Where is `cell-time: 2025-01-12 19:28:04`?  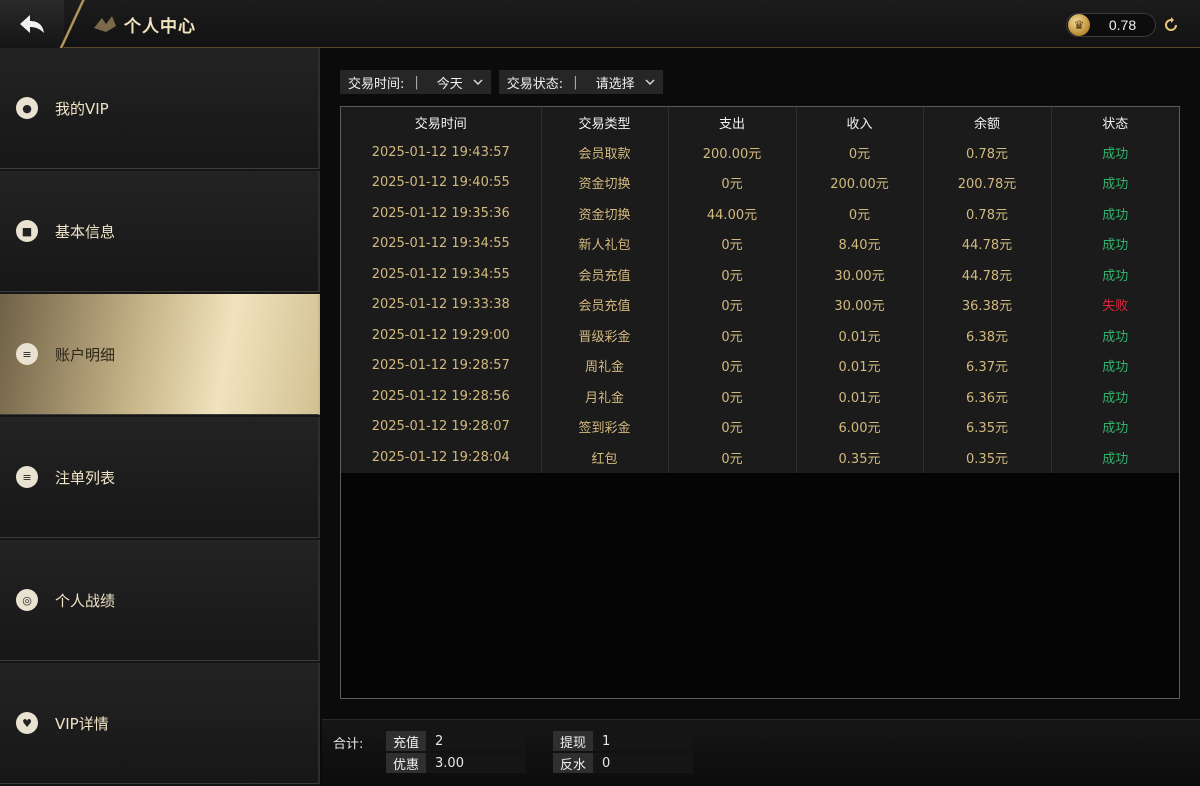 cell-time: 2025-01-12 19:28:04 is located at coordinates (441, 457).